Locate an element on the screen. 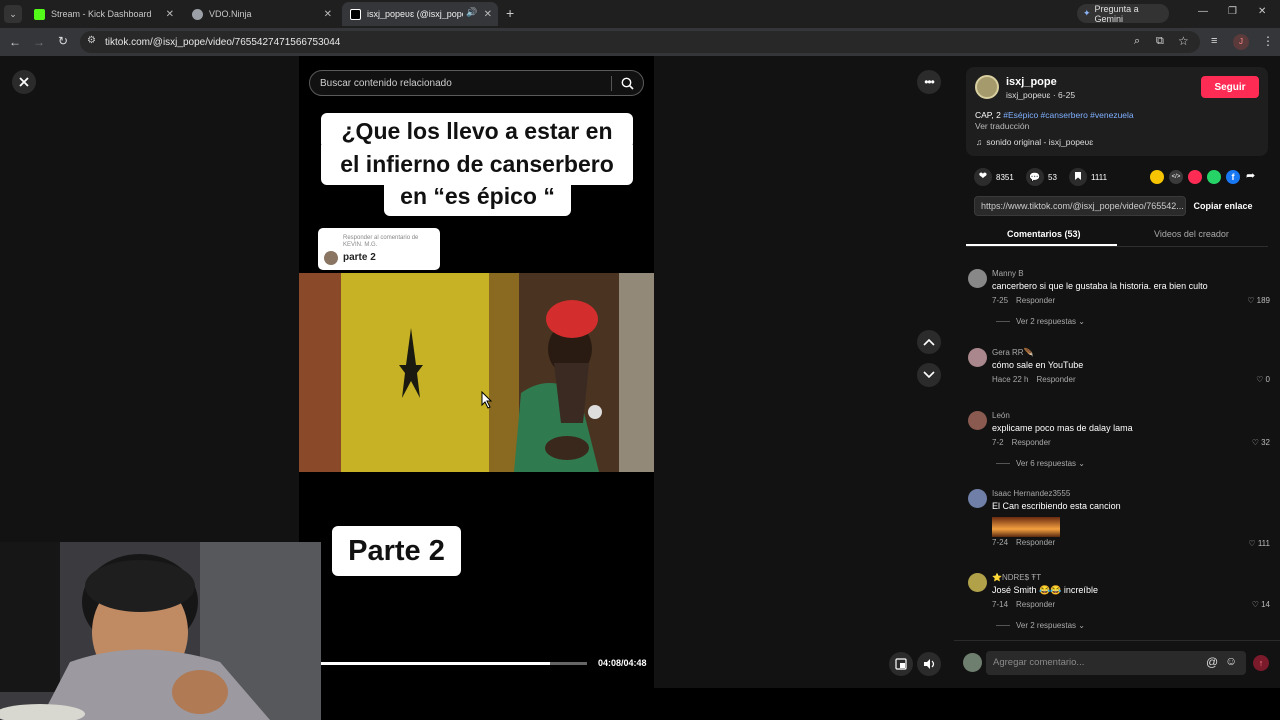 The width and height of the screenshot is (1280, 720). pip-icon is located at coordinates (901, 664).